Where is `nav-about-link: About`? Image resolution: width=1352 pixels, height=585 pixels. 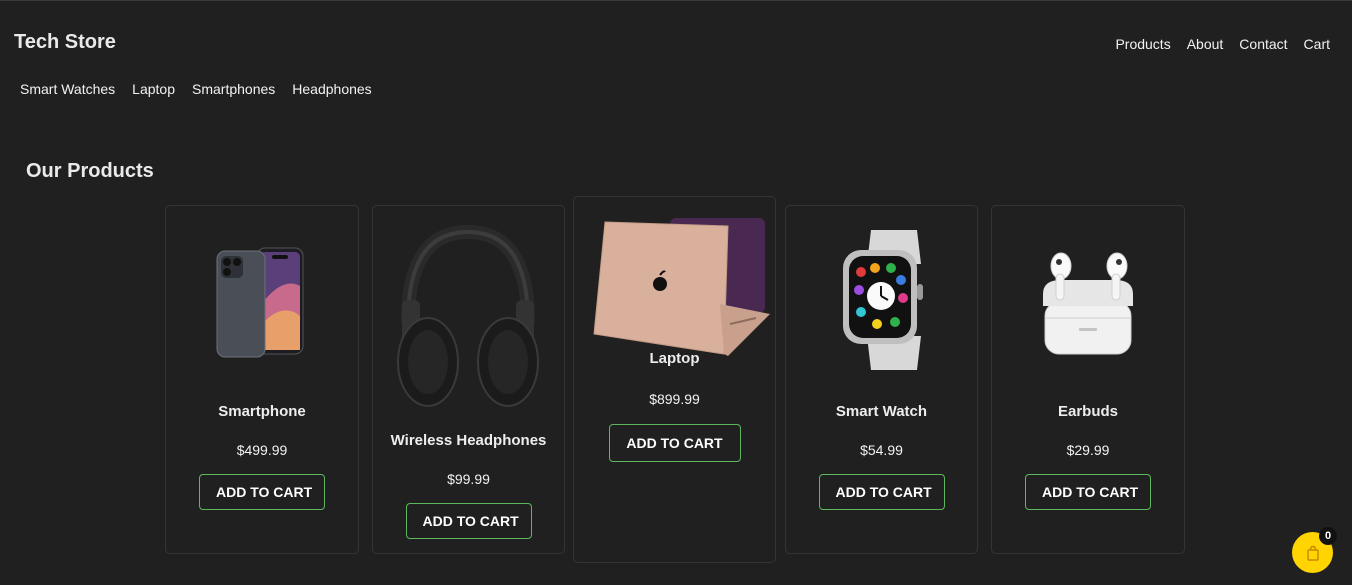
nav-about-link: About is located at coordinates (1205, 44).